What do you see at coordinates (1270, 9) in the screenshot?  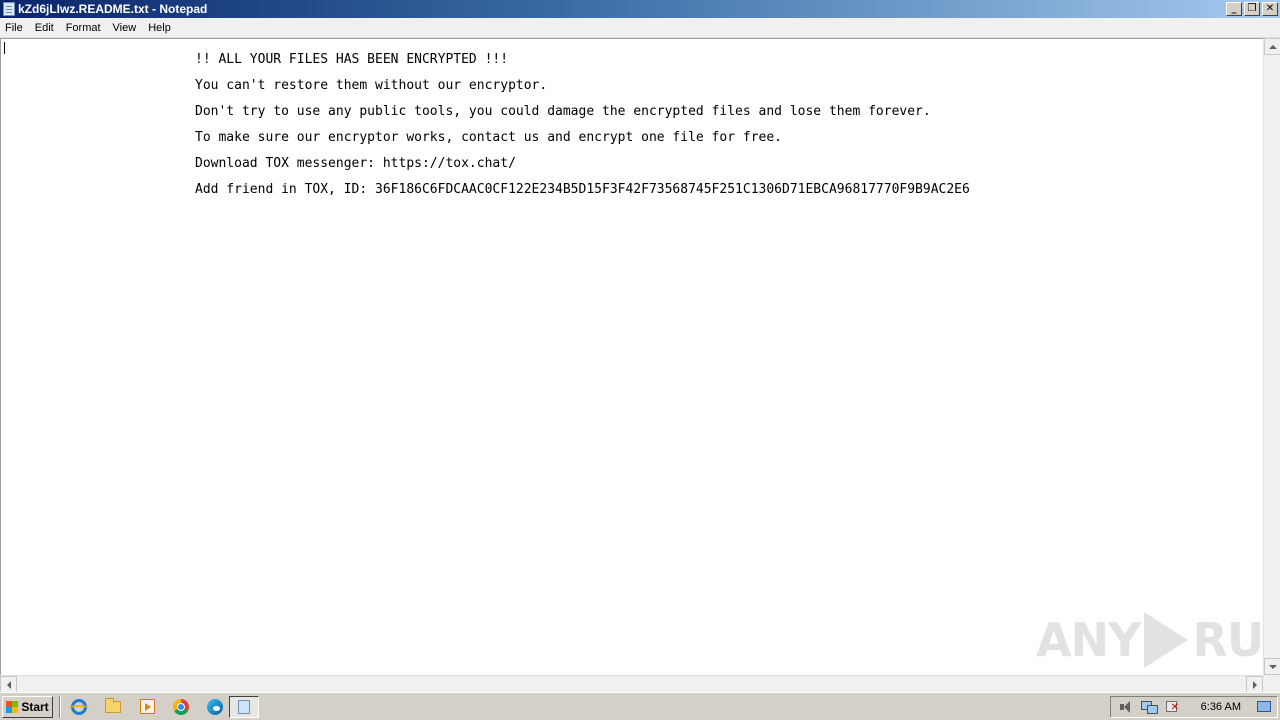 I see `close-button: ✕` at bounding box center [1270, 9].